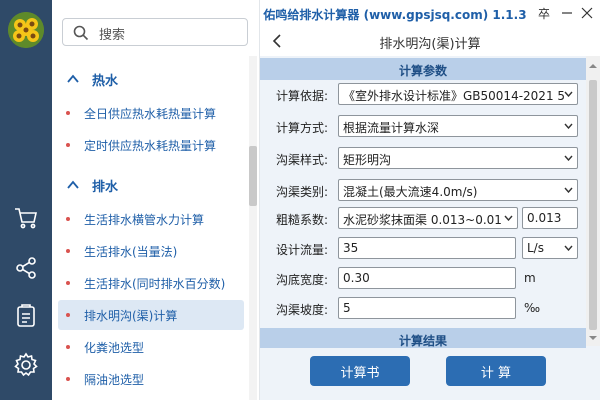 The image size is (600, 400). I want to click on title-bar: 佑鸣给排水计算器 (www.gpsjsq.com) 1.1.3 卒, so click(430, 14).